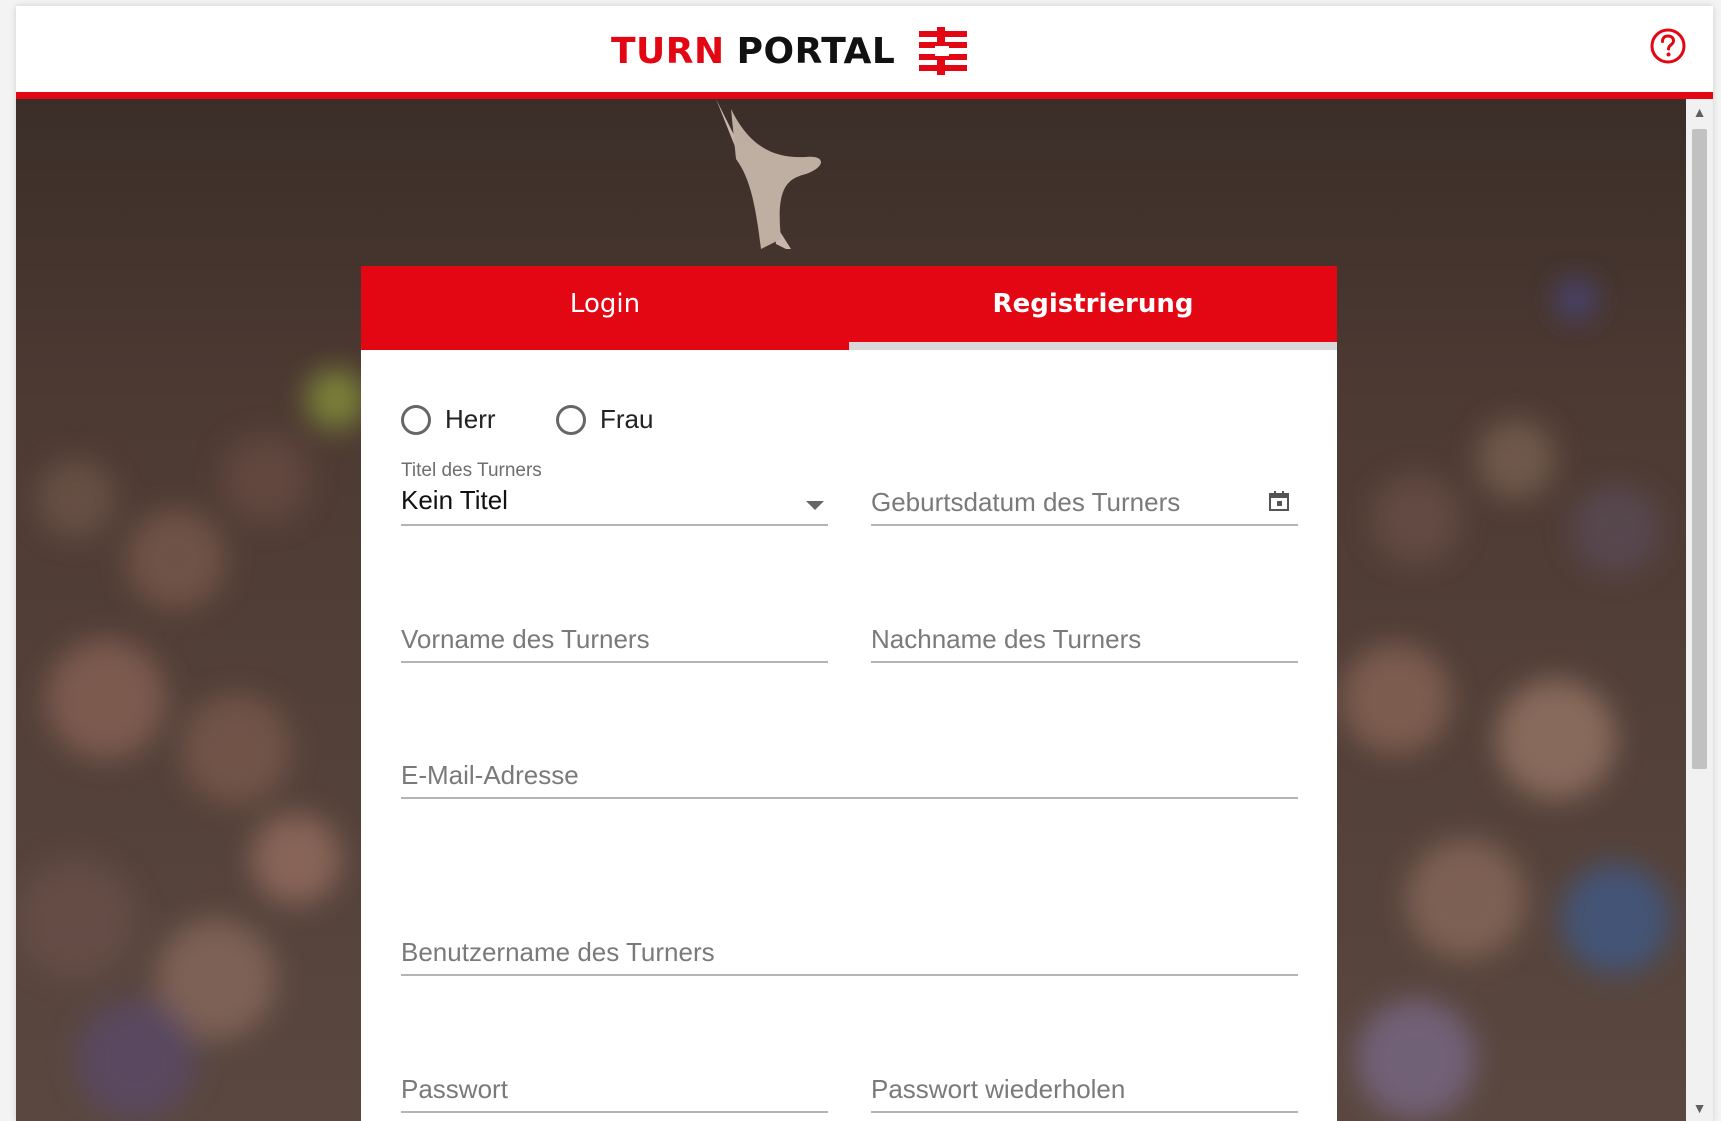 The image size is (1721, 1121). I want to click on auth-tabs: Login Registrierung, so click(849, 304).